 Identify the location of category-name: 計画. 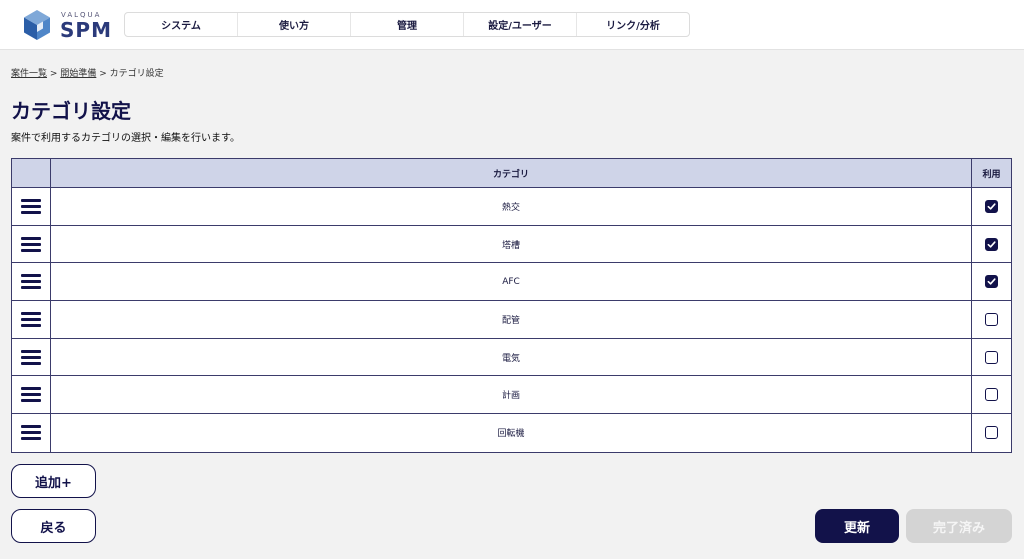
(511, 395).